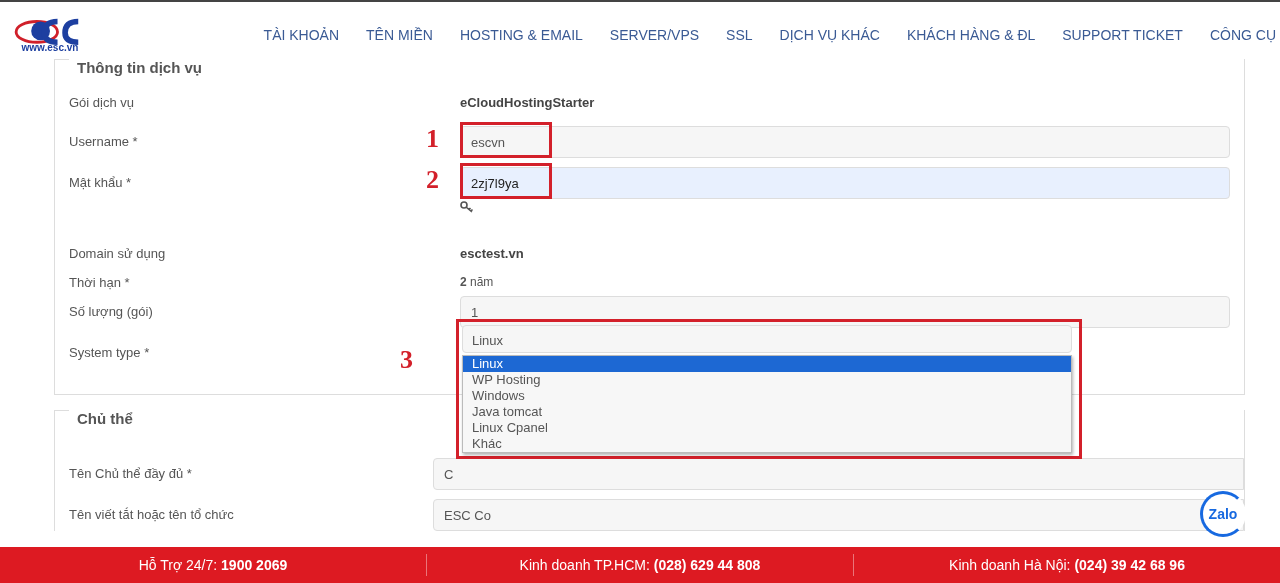 Image resolution: width=1280 pixels, height=583 pixels. I want to click on dropdown-option: Java tomcat, so click(767, 412).